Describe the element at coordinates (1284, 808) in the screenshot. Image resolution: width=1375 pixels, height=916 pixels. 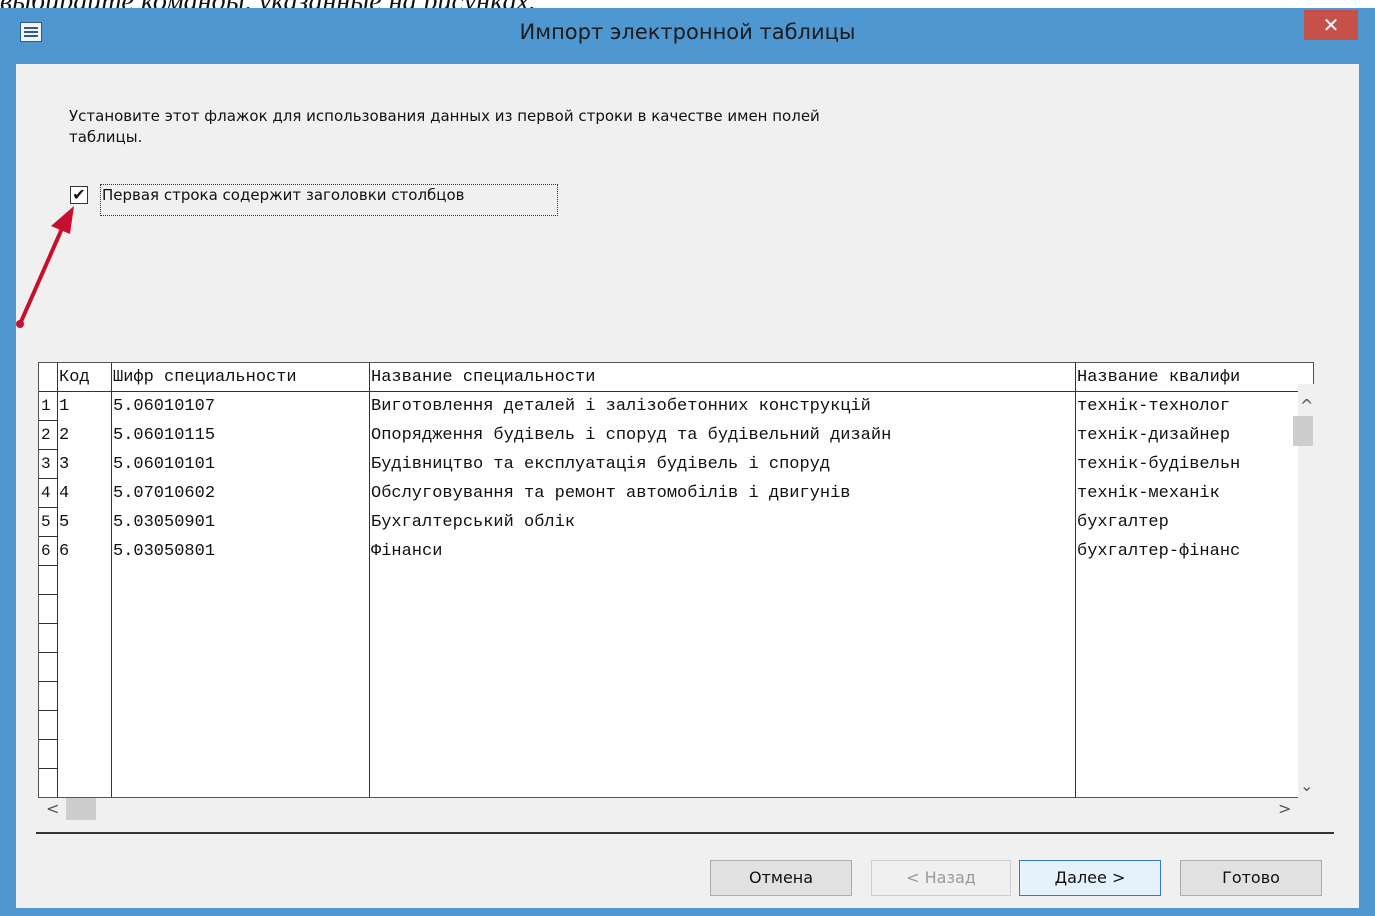
I see `scroll-right-icon: >` at that location.